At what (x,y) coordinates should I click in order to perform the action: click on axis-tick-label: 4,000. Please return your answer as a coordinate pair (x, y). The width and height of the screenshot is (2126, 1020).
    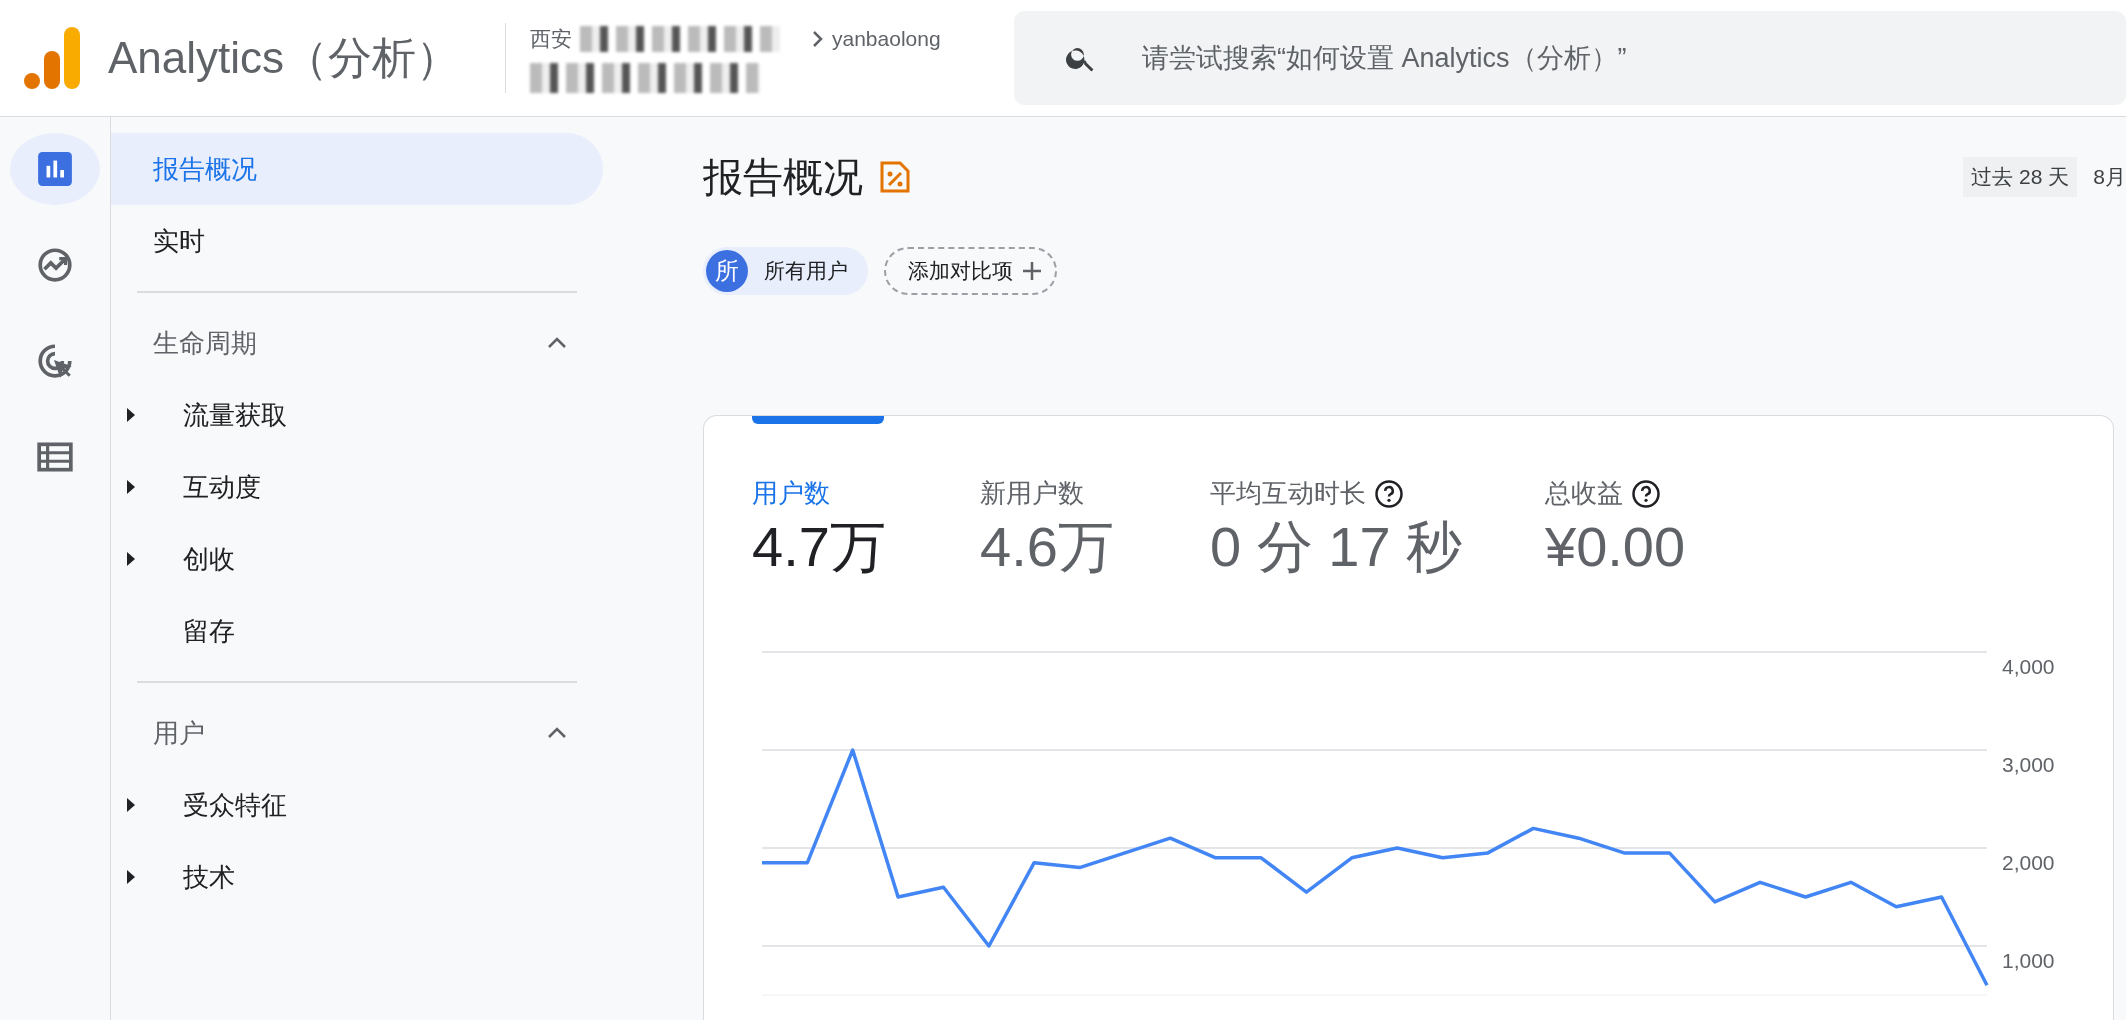
    Looking at the image, I should click on (2028, 667).